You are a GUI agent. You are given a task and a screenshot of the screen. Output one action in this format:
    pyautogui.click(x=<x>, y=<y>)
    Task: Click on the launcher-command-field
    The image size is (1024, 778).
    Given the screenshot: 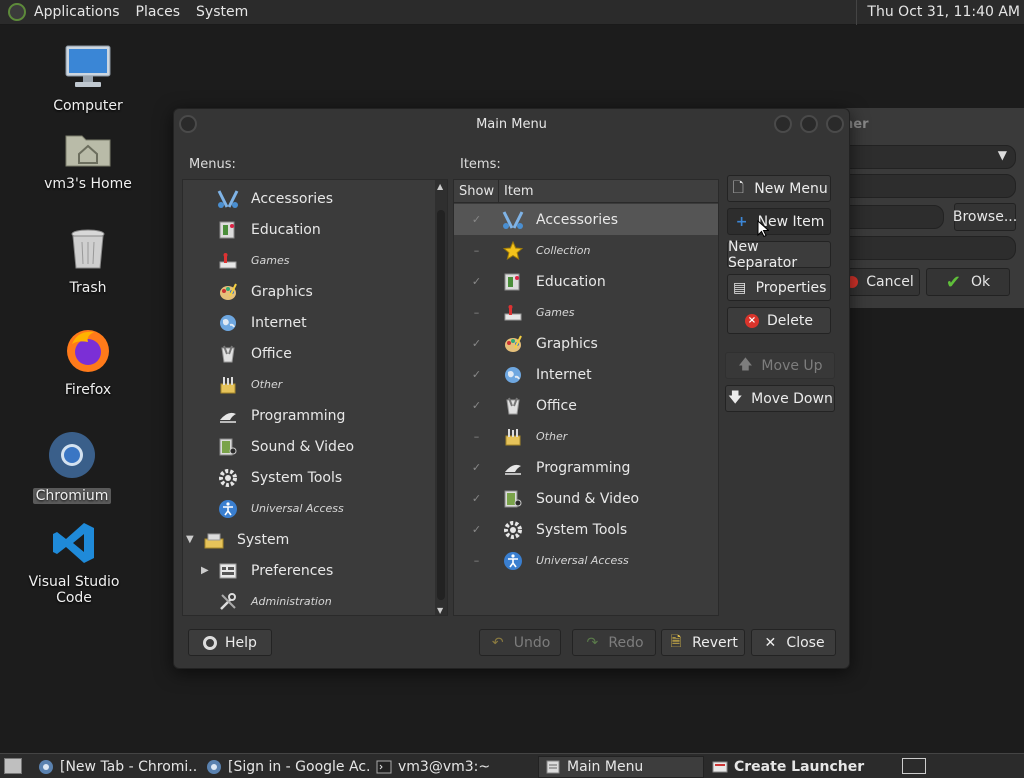 What is the action you would take?
    pyautogui.click(x=892, y=217)
    